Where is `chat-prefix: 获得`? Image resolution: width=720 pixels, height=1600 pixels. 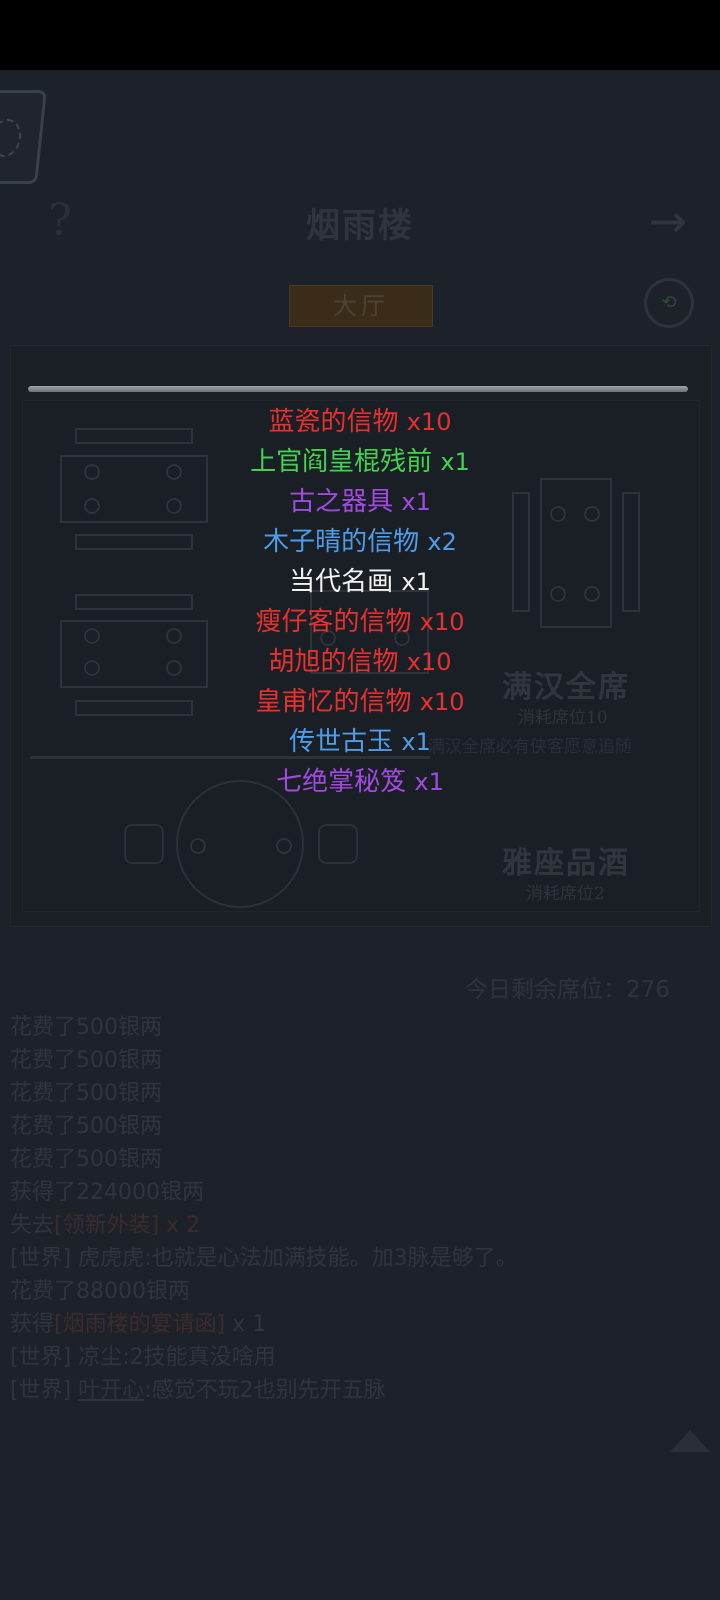
chat-prefix: 获得 is located at coordinates (32, 1324).